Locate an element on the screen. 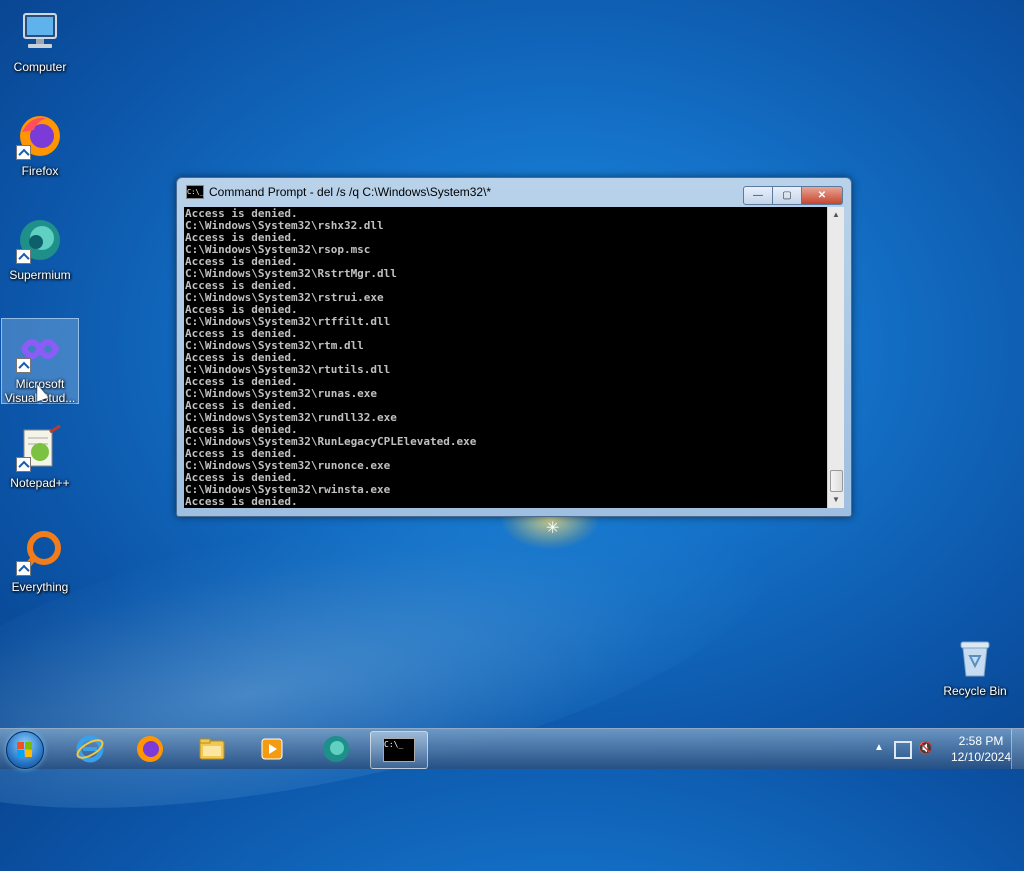 The image size is (1024, 871). desktop-icon-everything: Everything is located at coordinates (40, 558).